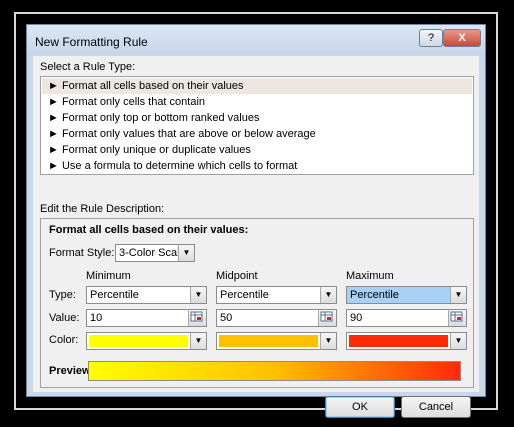 This screenshot has height=427, width=514. Describe the element at coordinates (237, 276) in the screenshot. I see `midpoint-header: Midpoint` at that location.